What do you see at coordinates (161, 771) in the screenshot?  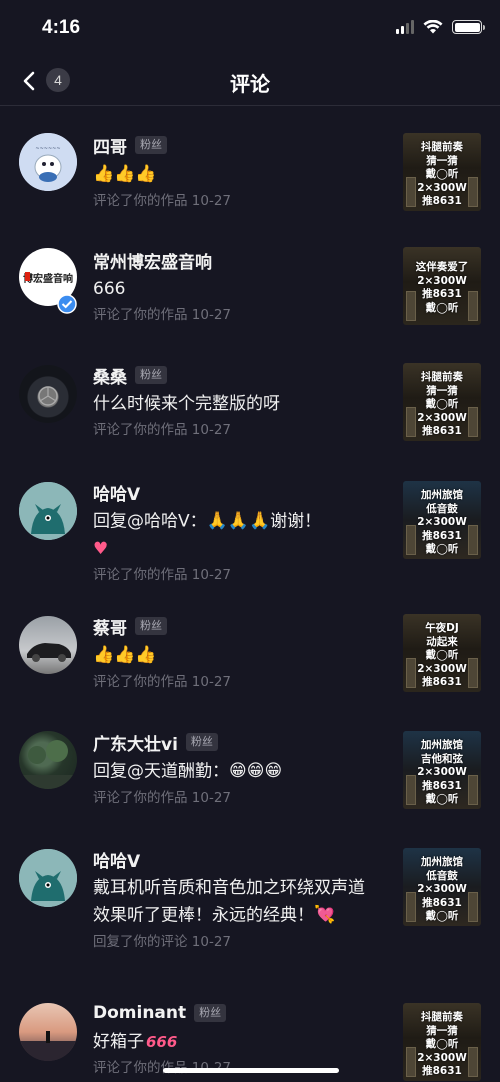 I see `reply-text: 回复@天道酬勤：` at bounding box center [161, 771].